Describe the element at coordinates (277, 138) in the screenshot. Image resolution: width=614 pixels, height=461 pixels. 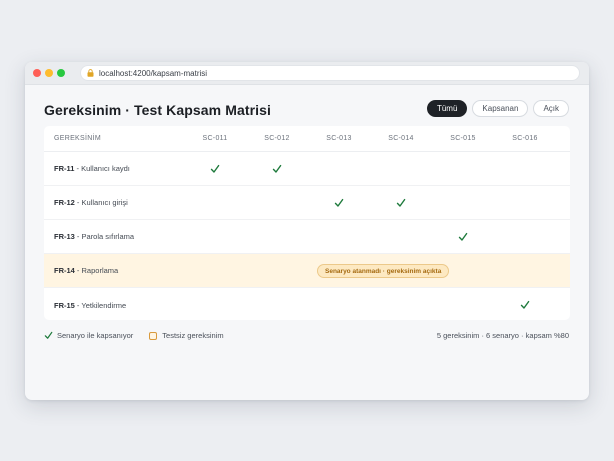
I see `column-header-scenario: SC-012` at that location.